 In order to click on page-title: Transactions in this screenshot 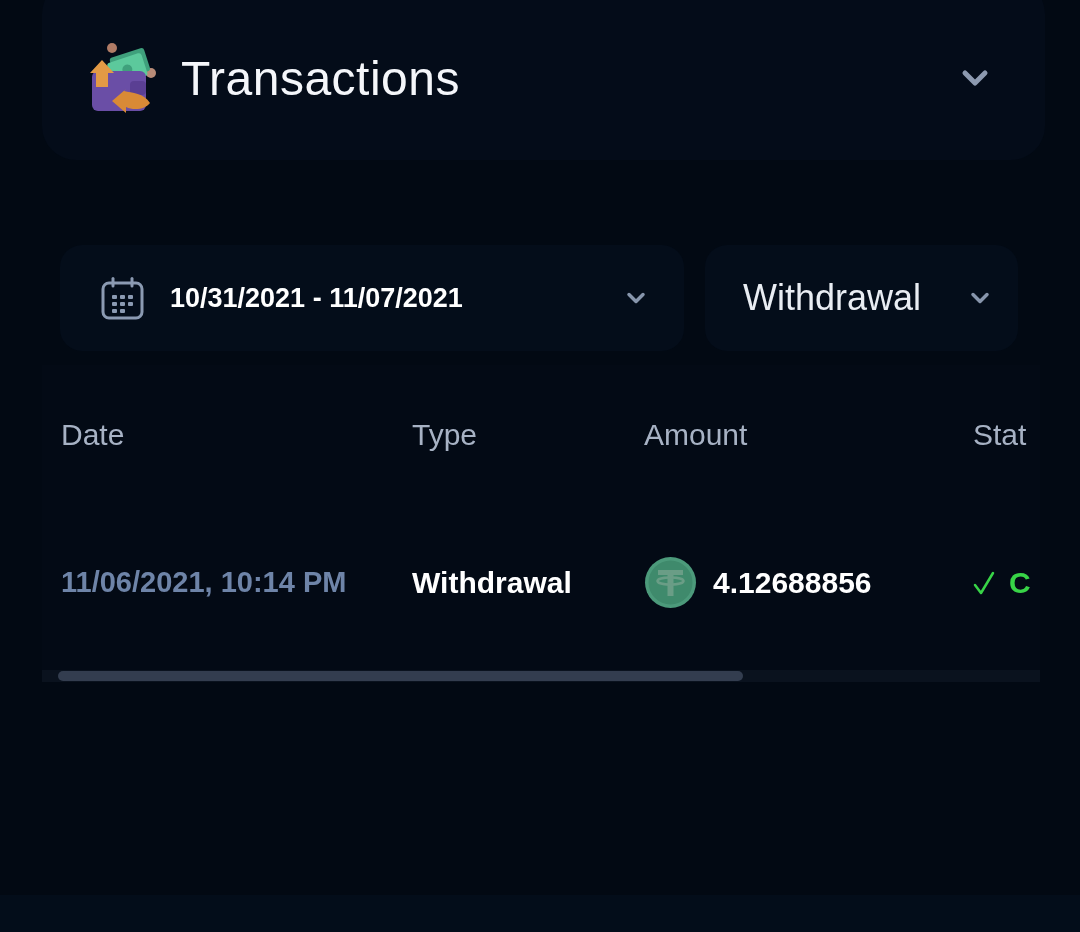, I will do `click(321, 78)`.